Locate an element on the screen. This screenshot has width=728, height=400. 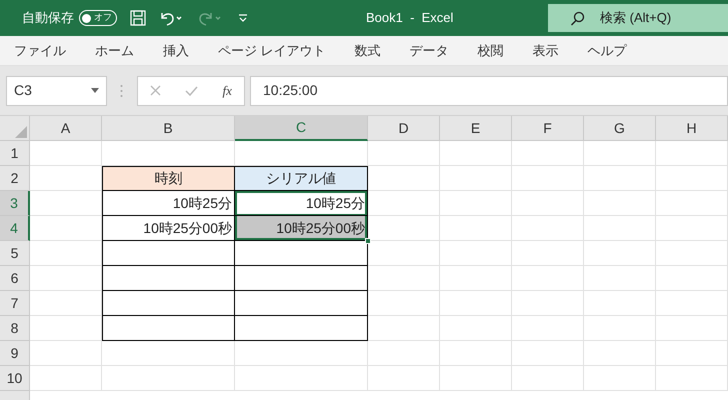
header-cell: 時刻 is located at coordinates (168, 178).